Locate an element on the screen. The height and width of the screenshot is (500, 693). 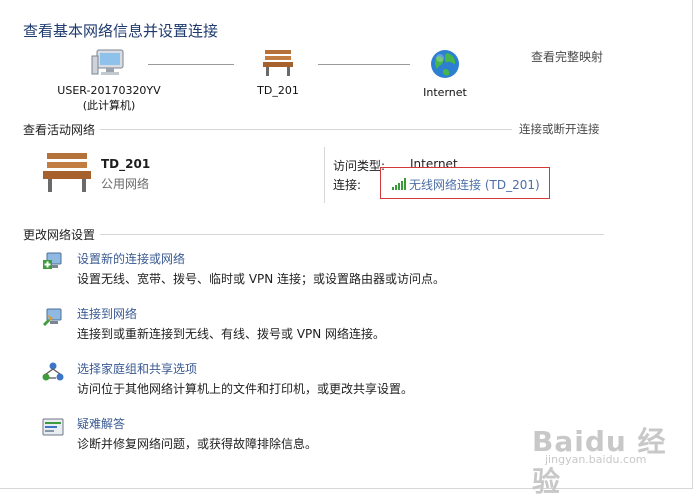
map-node-computer: USER-20170320YV (此计算机) is located at coordinates (109, 80).